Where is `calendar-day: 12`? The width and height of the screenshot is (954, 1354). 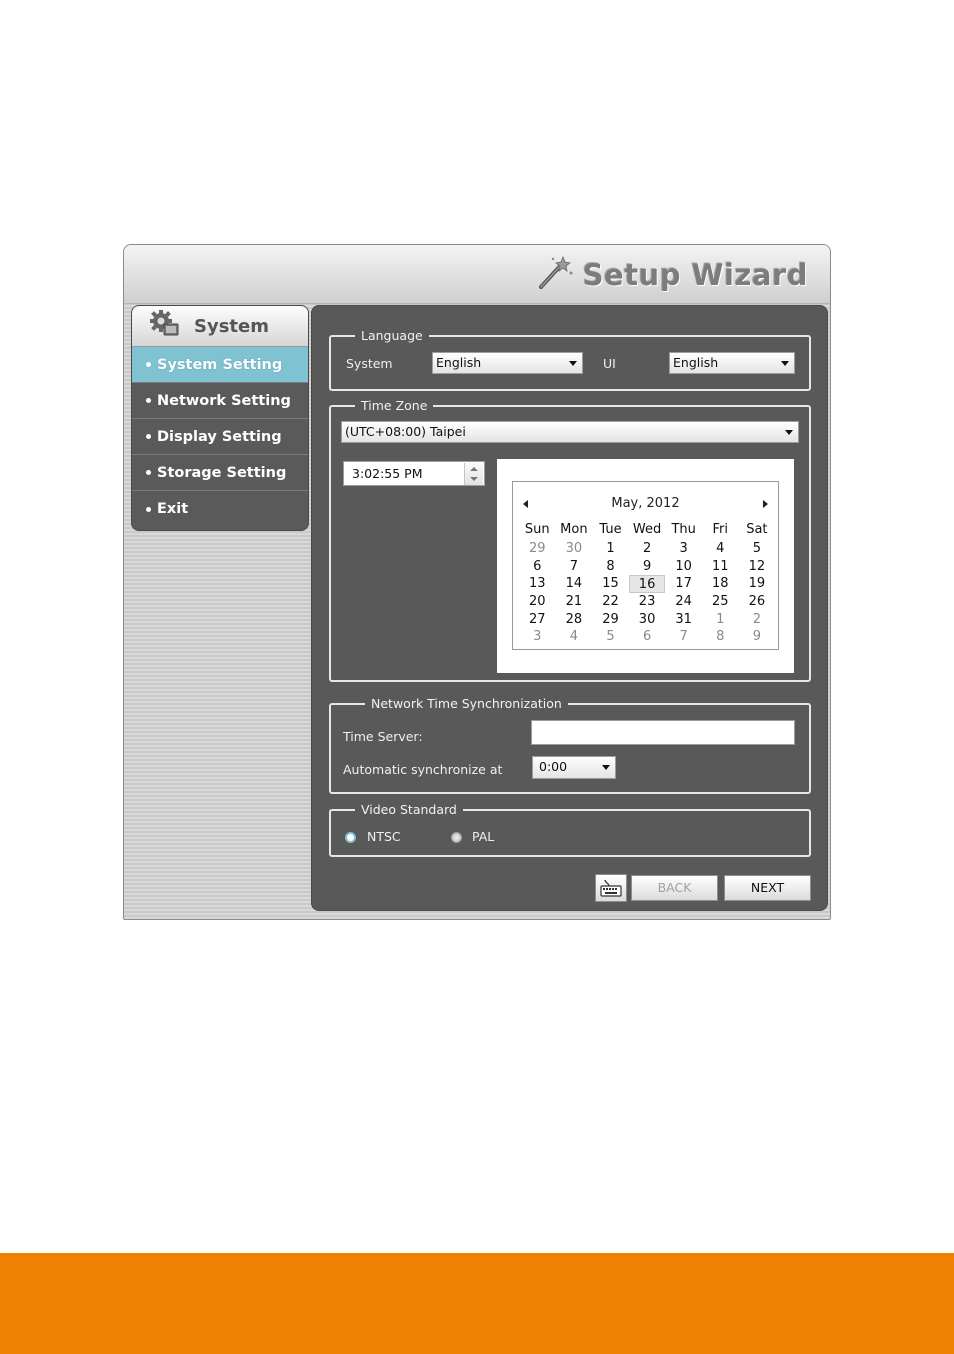
calendar-day: 12 is located at coordinates (757, 567).